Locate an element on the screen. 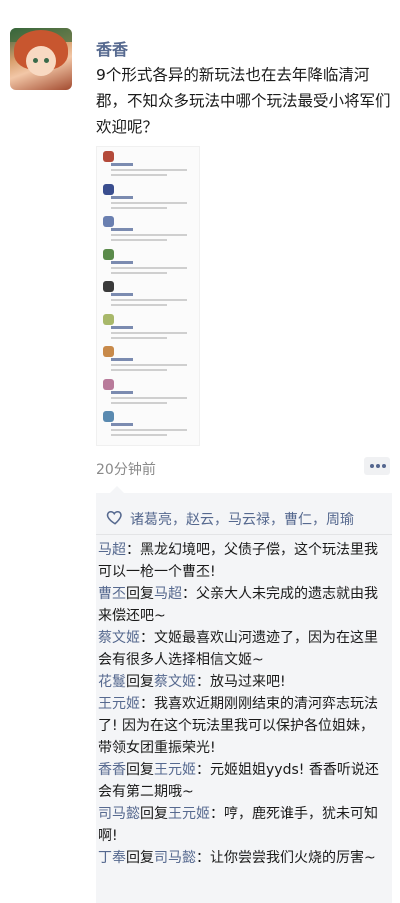 This screenshot has width=400, height=903. user-avatar is located at coordinates (41, 59).